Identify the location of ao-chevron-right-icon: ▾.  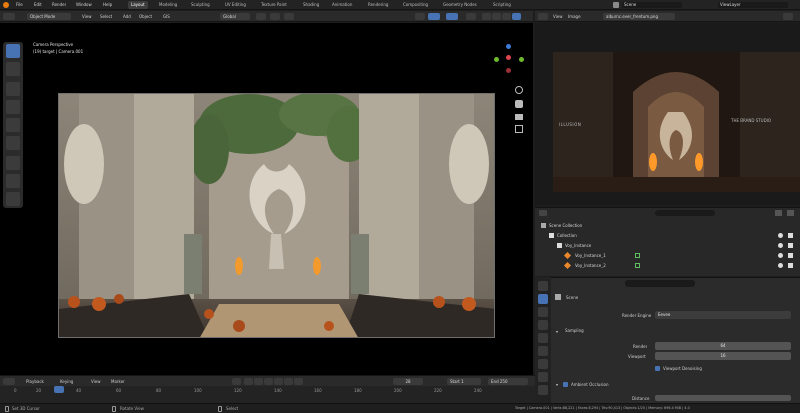
(557, 384).